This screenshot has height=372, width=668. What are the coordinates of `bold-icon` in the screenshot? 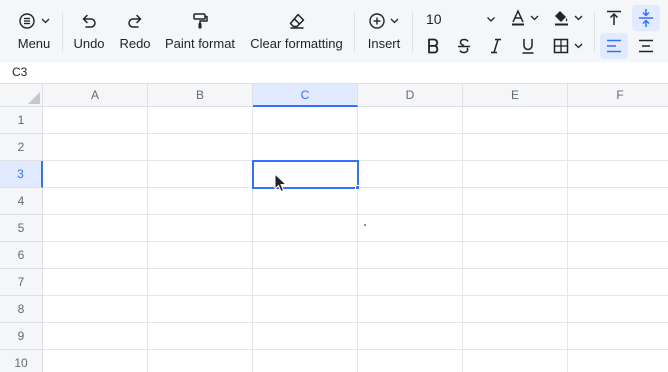 It's located at (433, 46).